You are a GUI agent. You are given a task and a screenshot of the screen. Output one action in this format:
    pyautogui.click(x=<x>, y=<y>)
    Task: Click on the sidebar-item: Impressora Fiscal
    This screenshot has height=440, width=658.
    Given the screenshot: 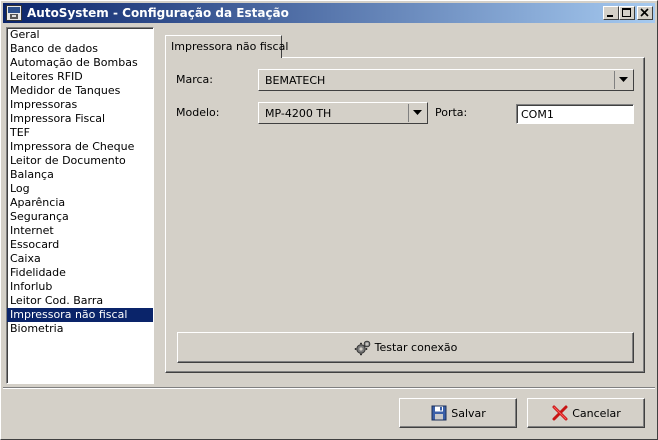 What is the action you would take?
    pyautogui.click(x=80, y=119)
    